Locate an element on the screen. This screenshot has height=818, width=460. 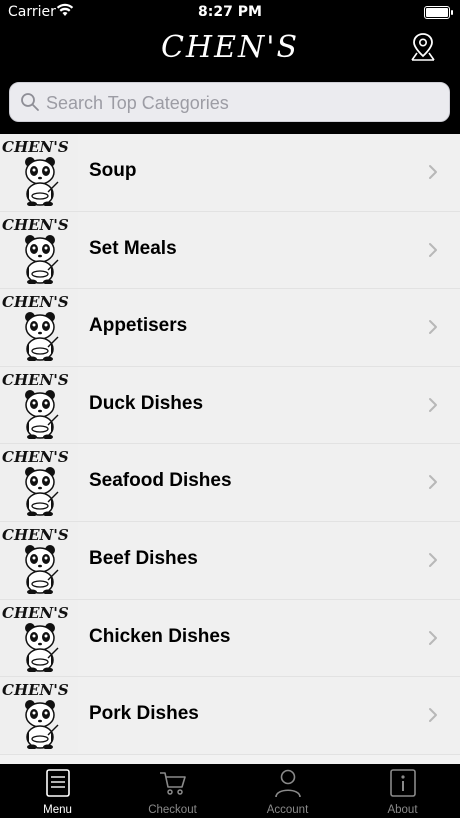
category-row-soup: CHEN'S Soup is located at coordinates (230, 173).